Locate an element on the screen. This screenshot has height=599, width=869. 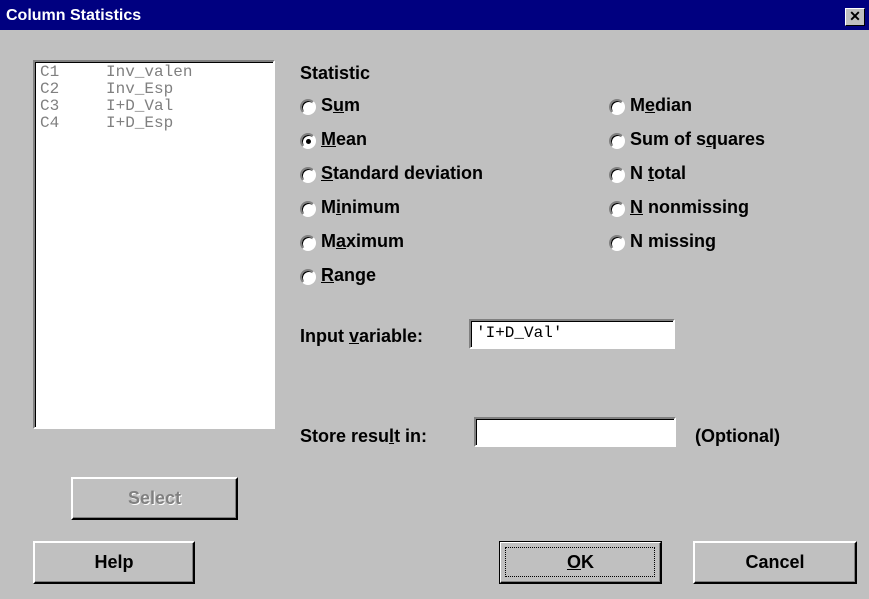
radio-n-missing-label: N missing is located at coordinates (673, 241).